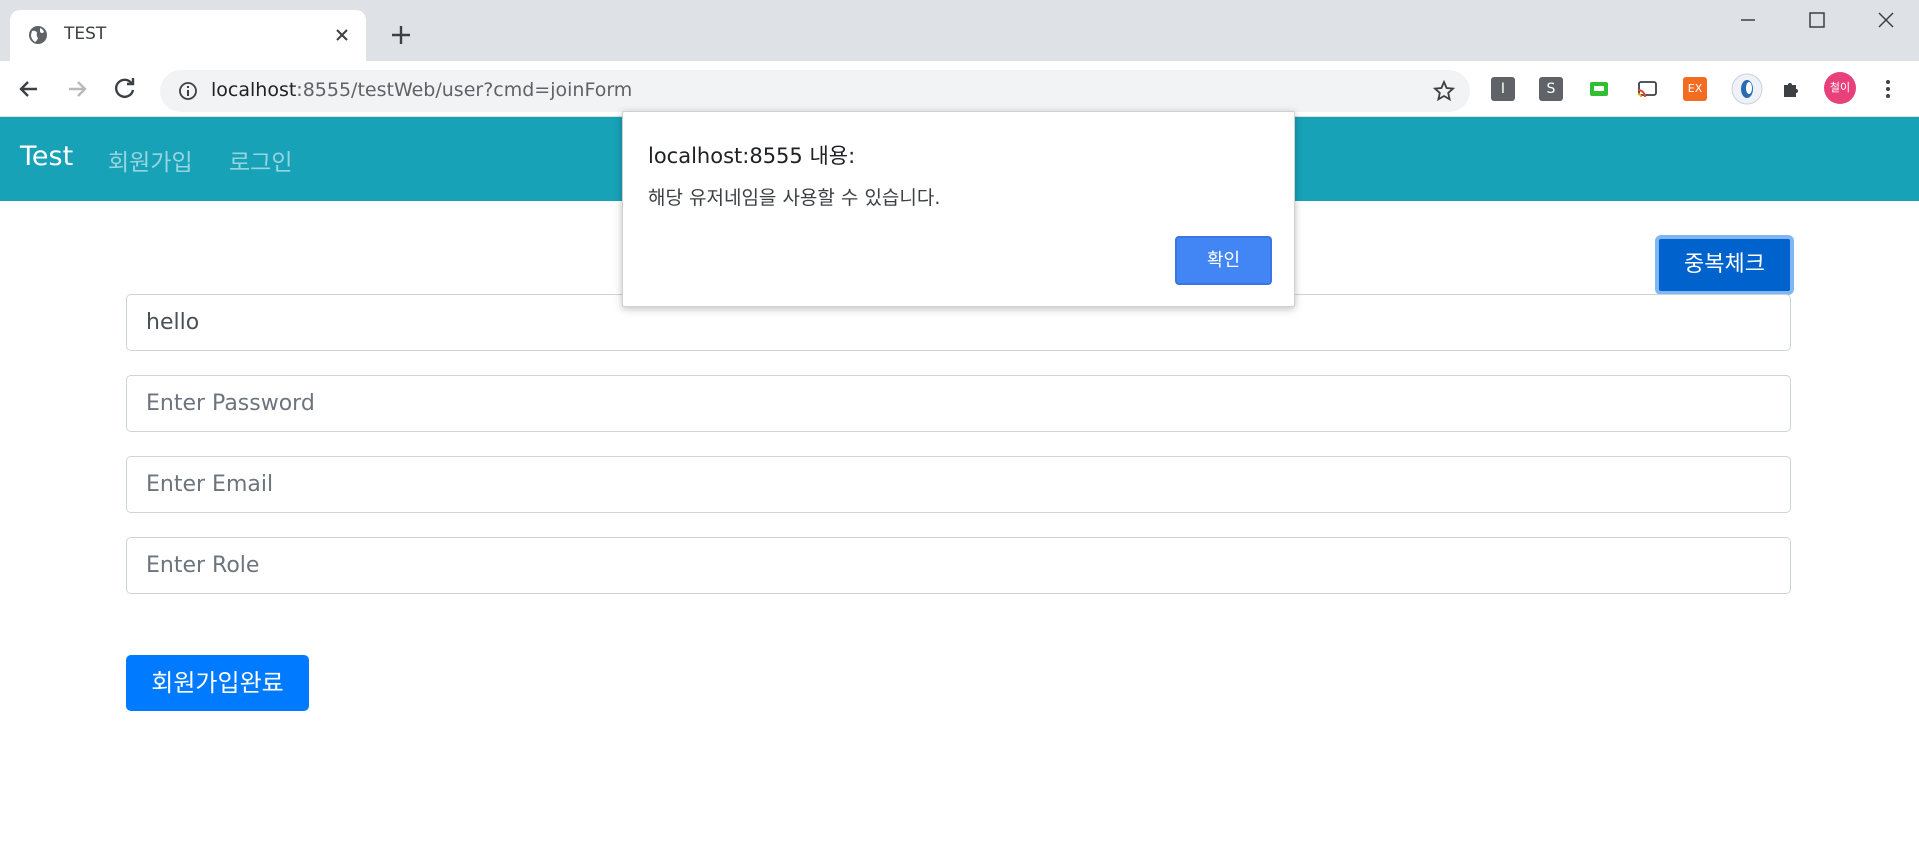  What do you see at coordinates (958, 484) in the screenshot?
I see `email-field` at bounding box center [958, 484].